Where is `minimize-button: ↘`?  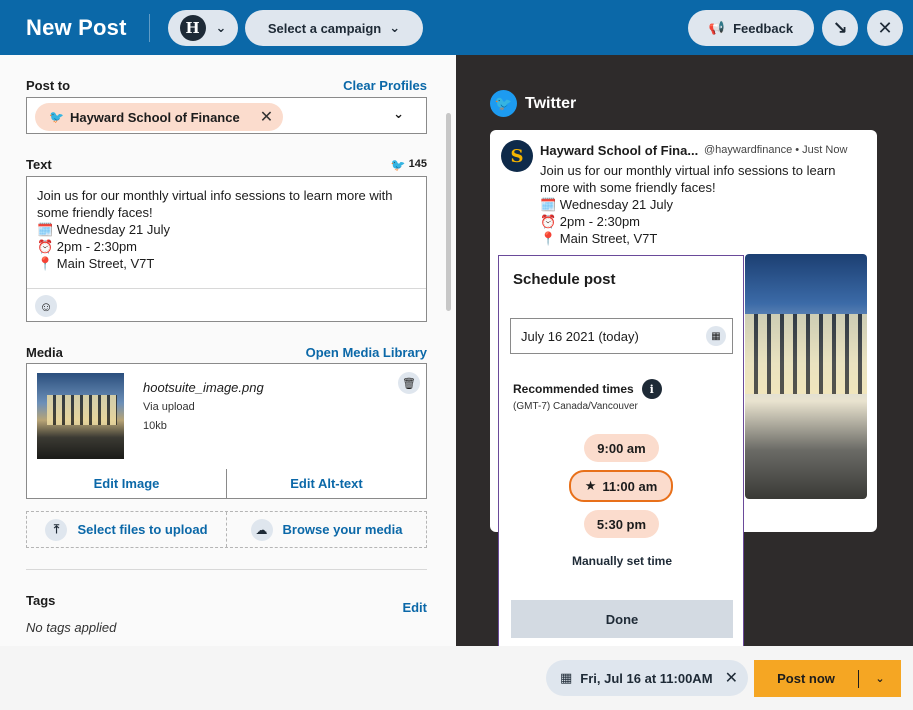 minimize-button: ↘ is located at coordinates (840, 28).